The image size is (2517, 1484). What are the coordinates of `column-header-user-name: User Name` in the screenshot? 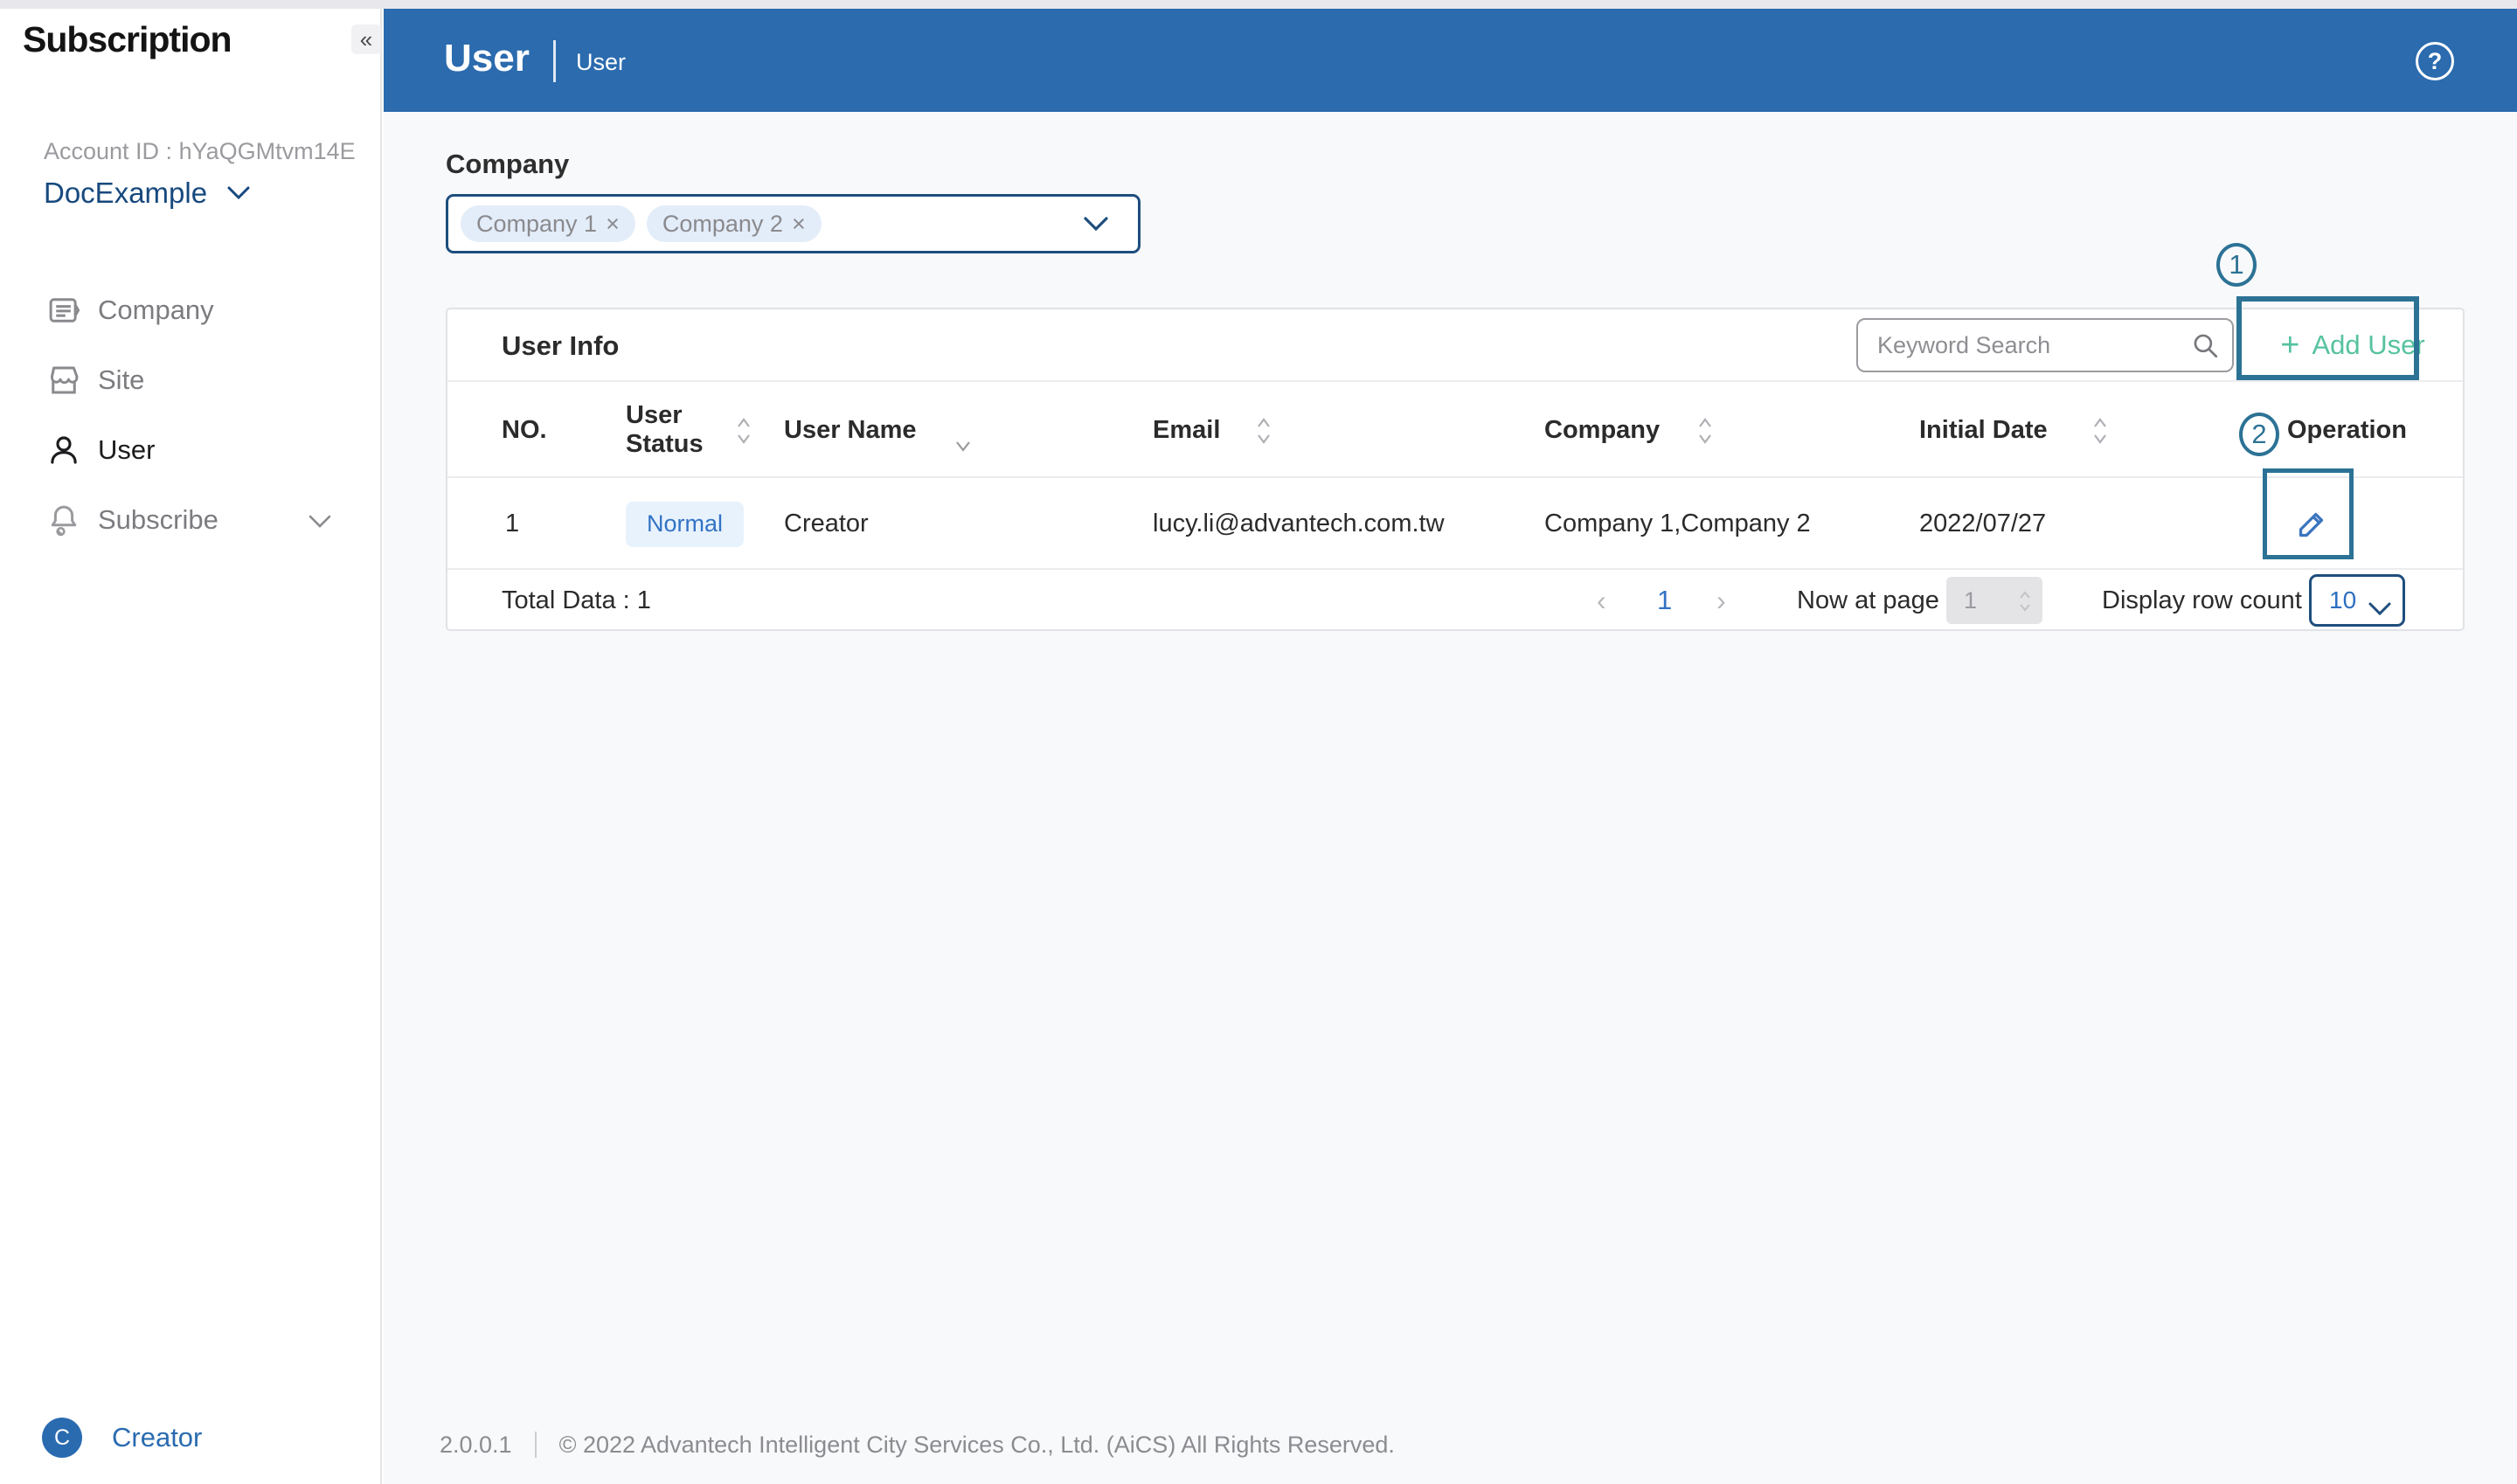 It's located at (850, 429).